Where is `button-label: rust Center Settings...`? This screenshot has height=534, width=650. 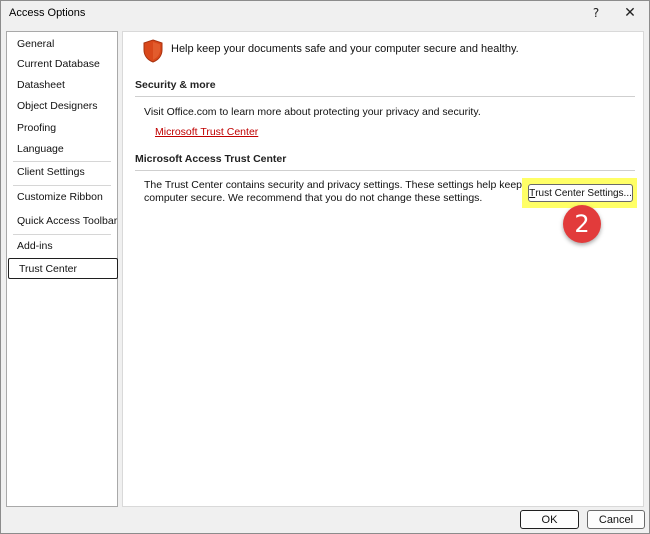
button-label: rust Center Settings... is located at coordinates (583, 193).